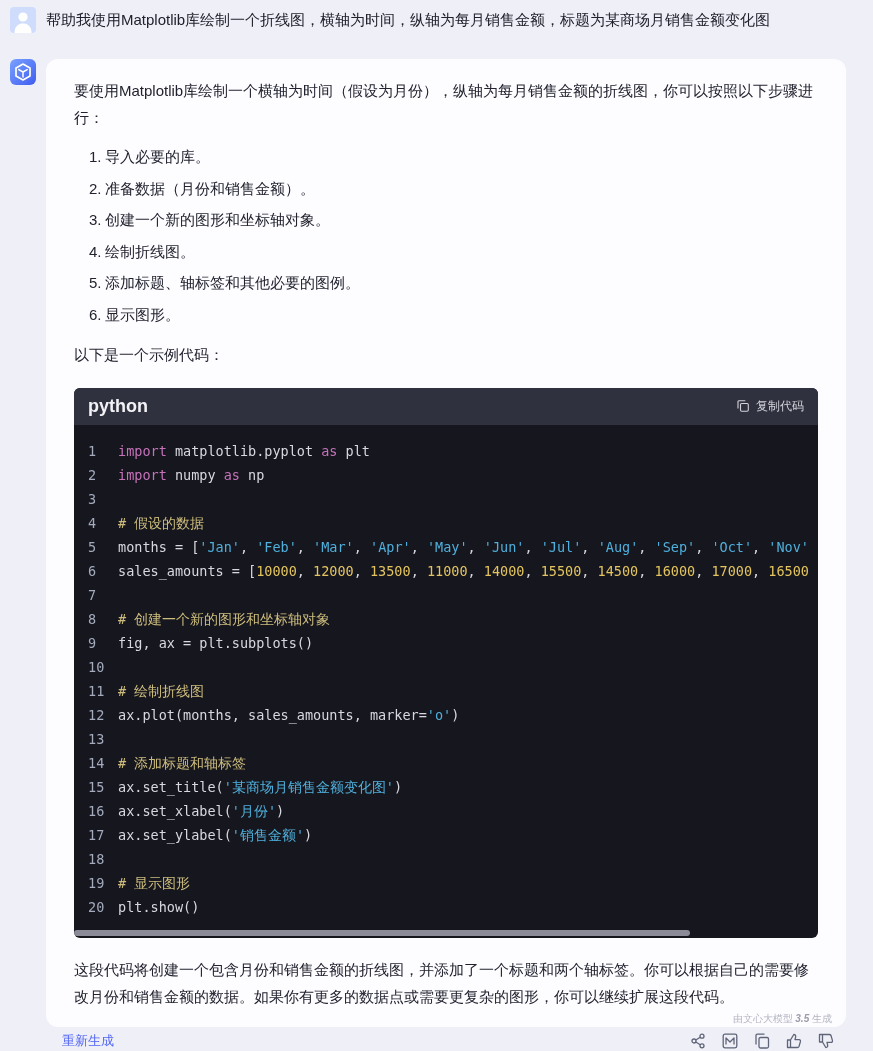 This screenshot has width=873, height=1051. I want to click on line-number: 9, so click(93, 643).